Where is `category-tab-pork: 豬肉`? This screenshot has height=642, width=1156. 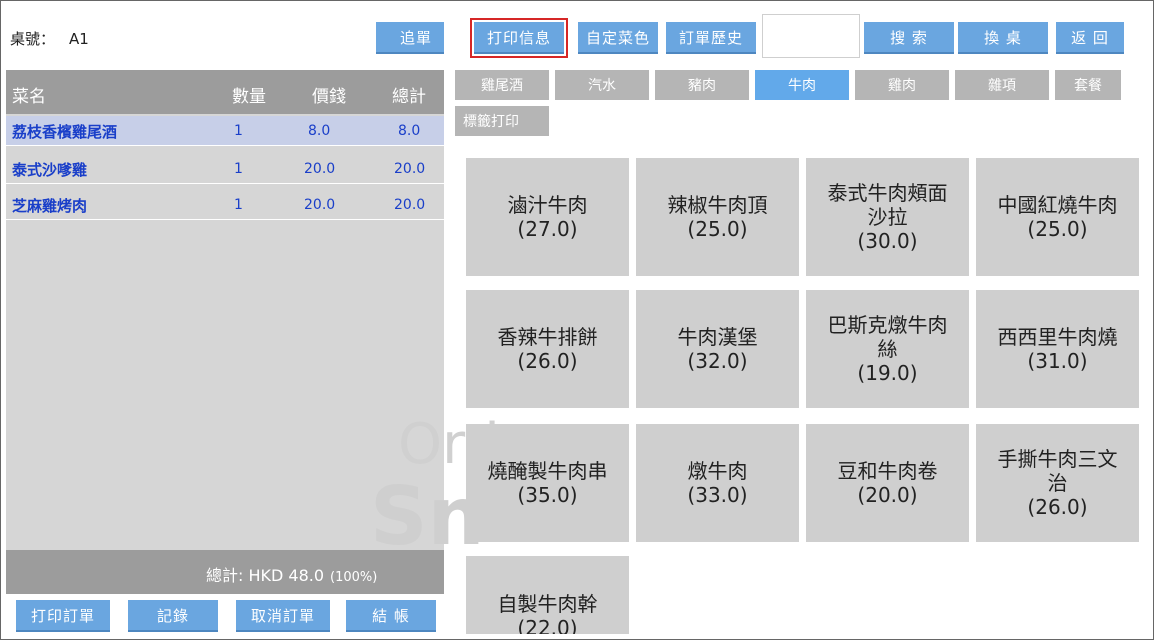
category-tab-pork: 豬肉 is located at coordinates (702, 85).